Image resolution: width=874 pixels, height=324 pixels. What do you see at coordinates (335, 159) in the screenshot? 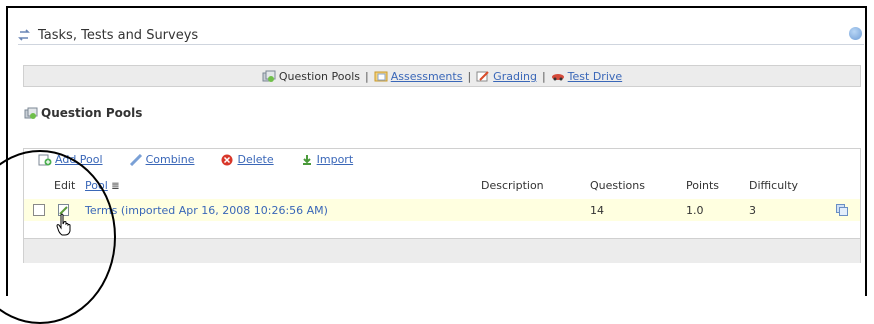
I see `import-link: Import` at bounding box center [335, 159].